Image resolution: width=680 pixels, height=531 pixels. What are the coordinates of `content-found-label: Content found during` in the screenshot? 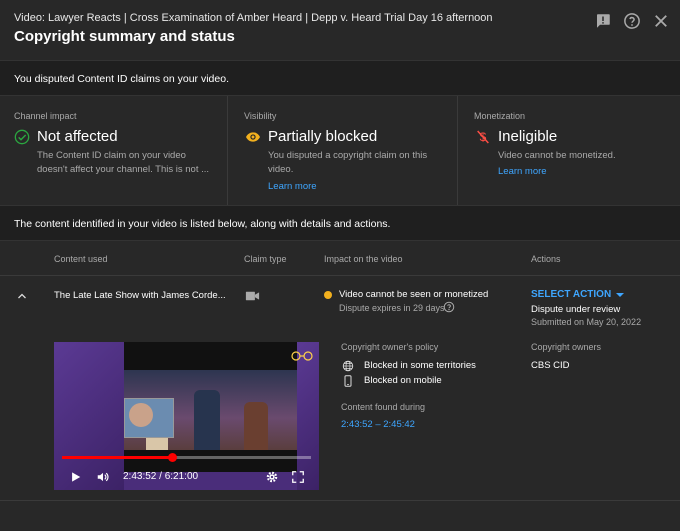 It's located at (383, 407).